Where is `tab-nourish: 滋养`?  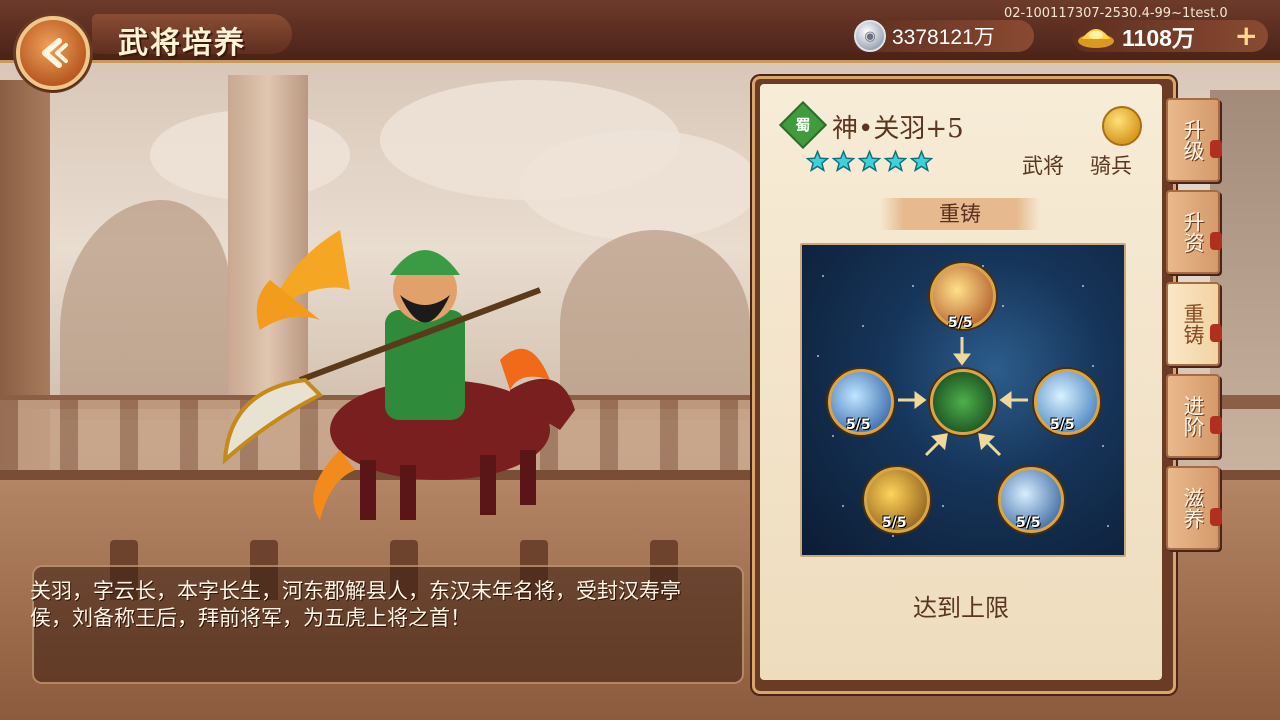 tab-nourish: 滋养 is located at coordinates (1194, 508).